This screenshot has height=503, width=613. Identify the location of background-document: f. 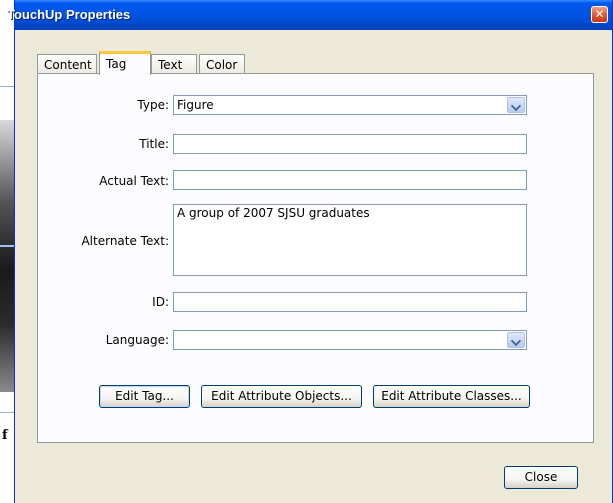
(7, 251).